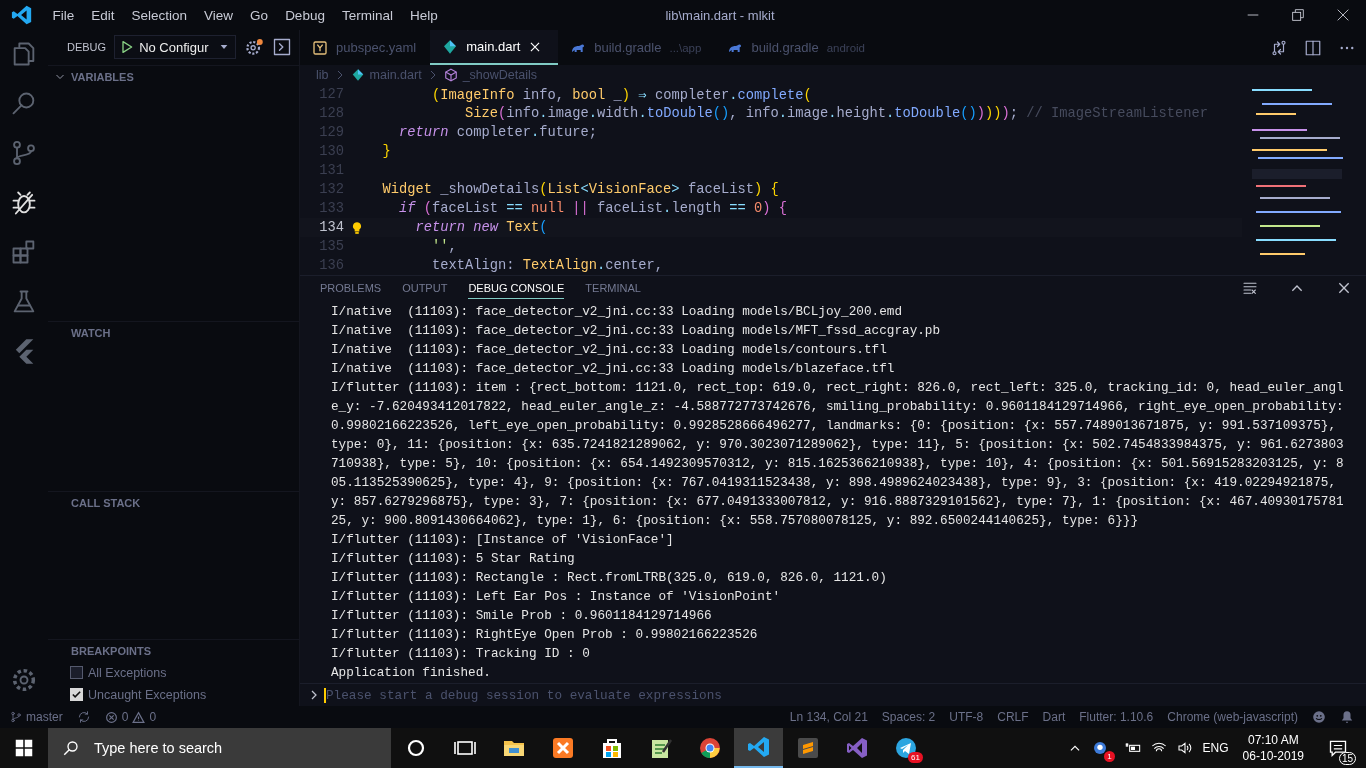  I want to click on notifications-button: 15, so click(1342, 751).